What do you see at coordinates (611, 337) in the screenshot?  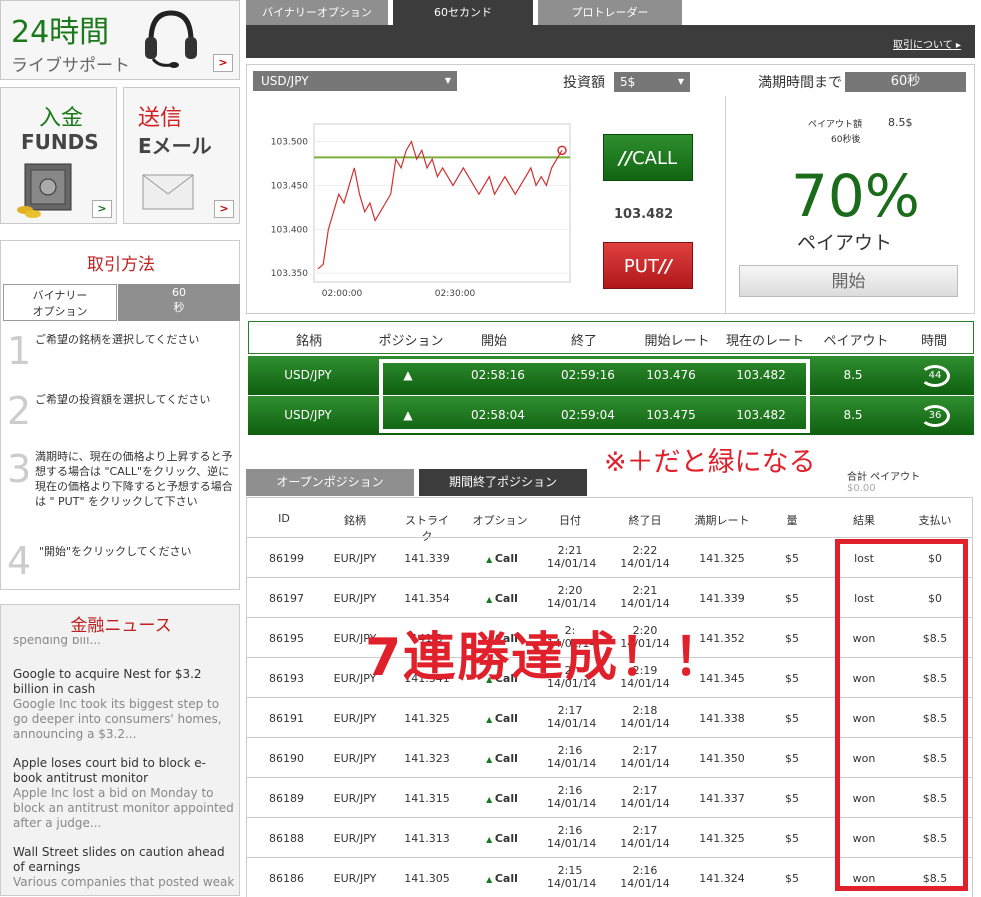 I see `positions-header: 銘柄 ポジション 開始 終了 開始レート 現在のレート ペイアウト 時間` at bounding box center [611, 337].